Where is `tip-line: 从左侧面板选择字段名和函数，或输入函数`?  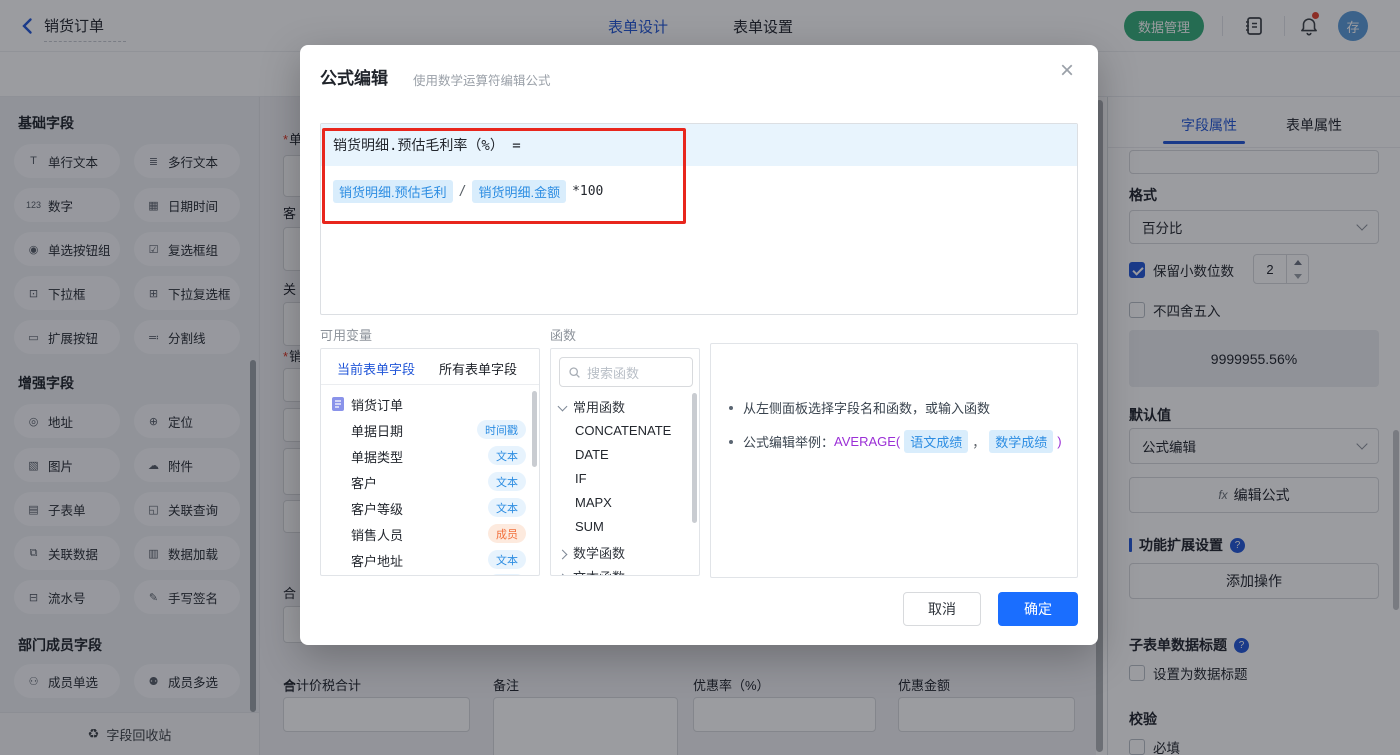 tip-line: 从左侧面板选择字段名和函数，或输入函数 is located at coordinates (859, 407).